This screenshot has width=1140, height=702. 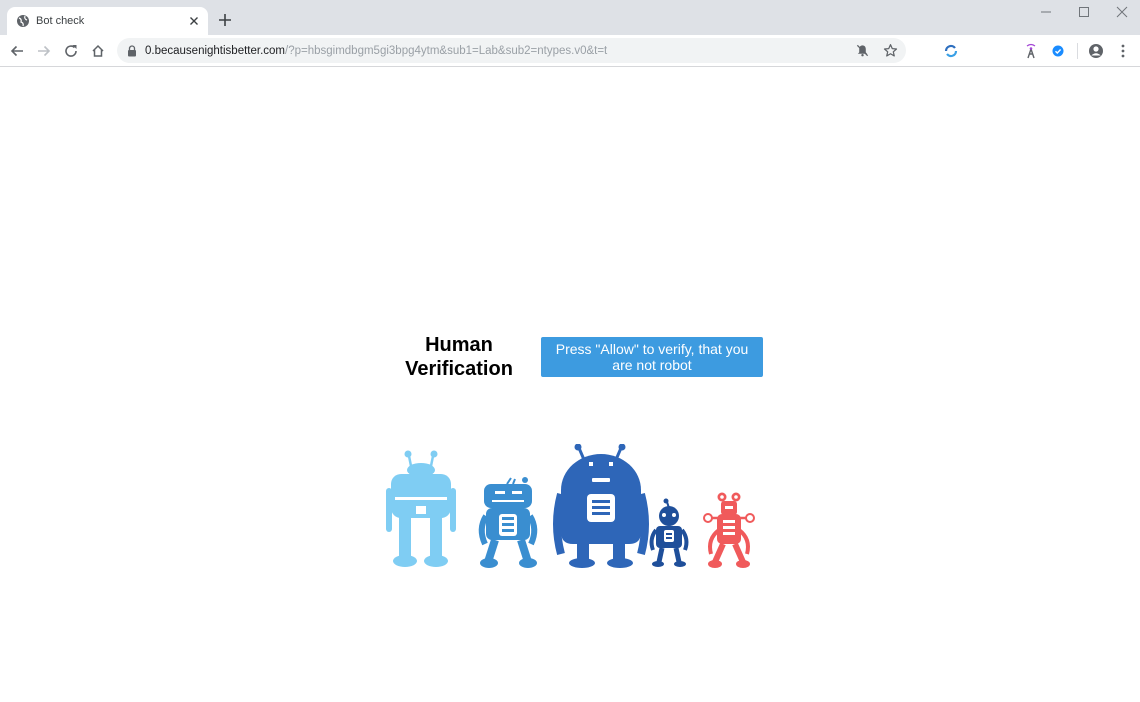 What do you see at coordinates (1084, 12) in the screenshot?
I see `maximize-icon` at bounding box center [1084, 12].